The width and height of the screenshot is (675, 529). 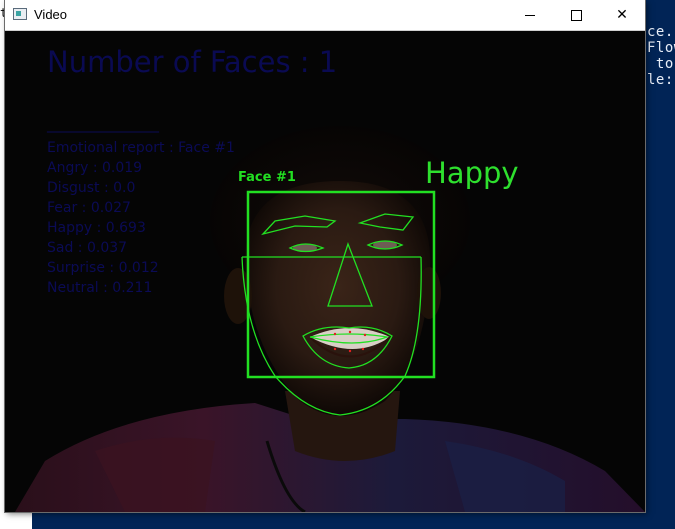 I want to click on report-angry: Angry : 0.019, so click(x=95, y=168).